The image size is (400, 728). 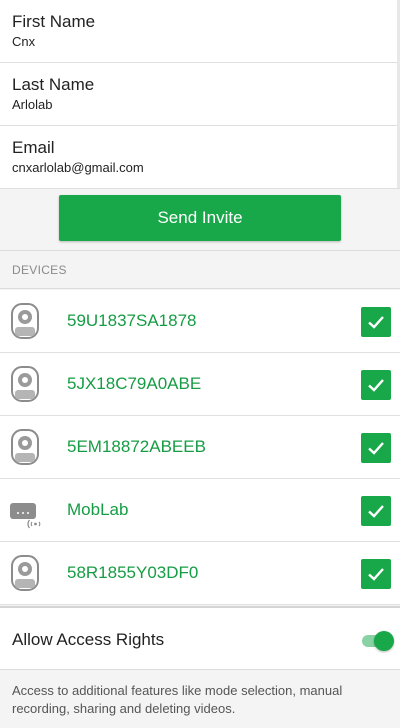 What do you see at coordinates (98, 509) in the screenshot?
I see `device-name: MobLab` at bounding box center [98, 509].